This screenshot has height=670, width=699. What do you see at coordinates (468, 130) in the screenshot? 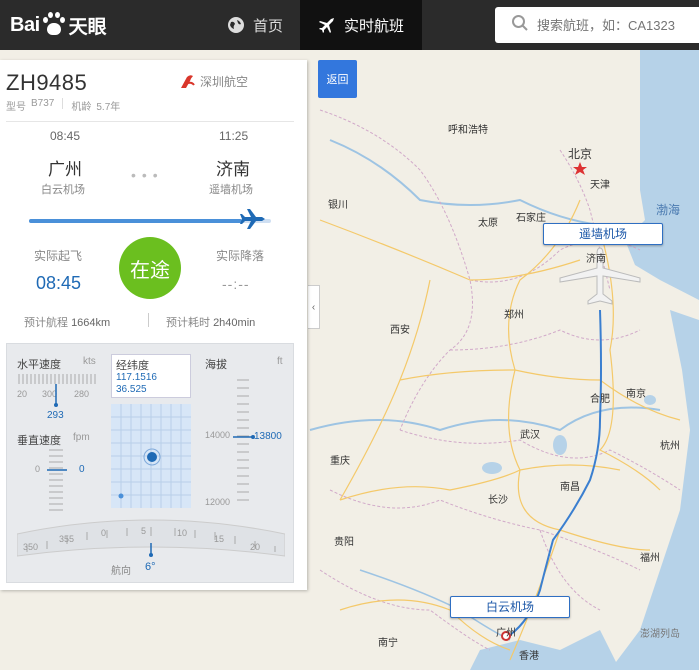
I see `city-label: 呼和浩特` at bounding box center [468, 130].